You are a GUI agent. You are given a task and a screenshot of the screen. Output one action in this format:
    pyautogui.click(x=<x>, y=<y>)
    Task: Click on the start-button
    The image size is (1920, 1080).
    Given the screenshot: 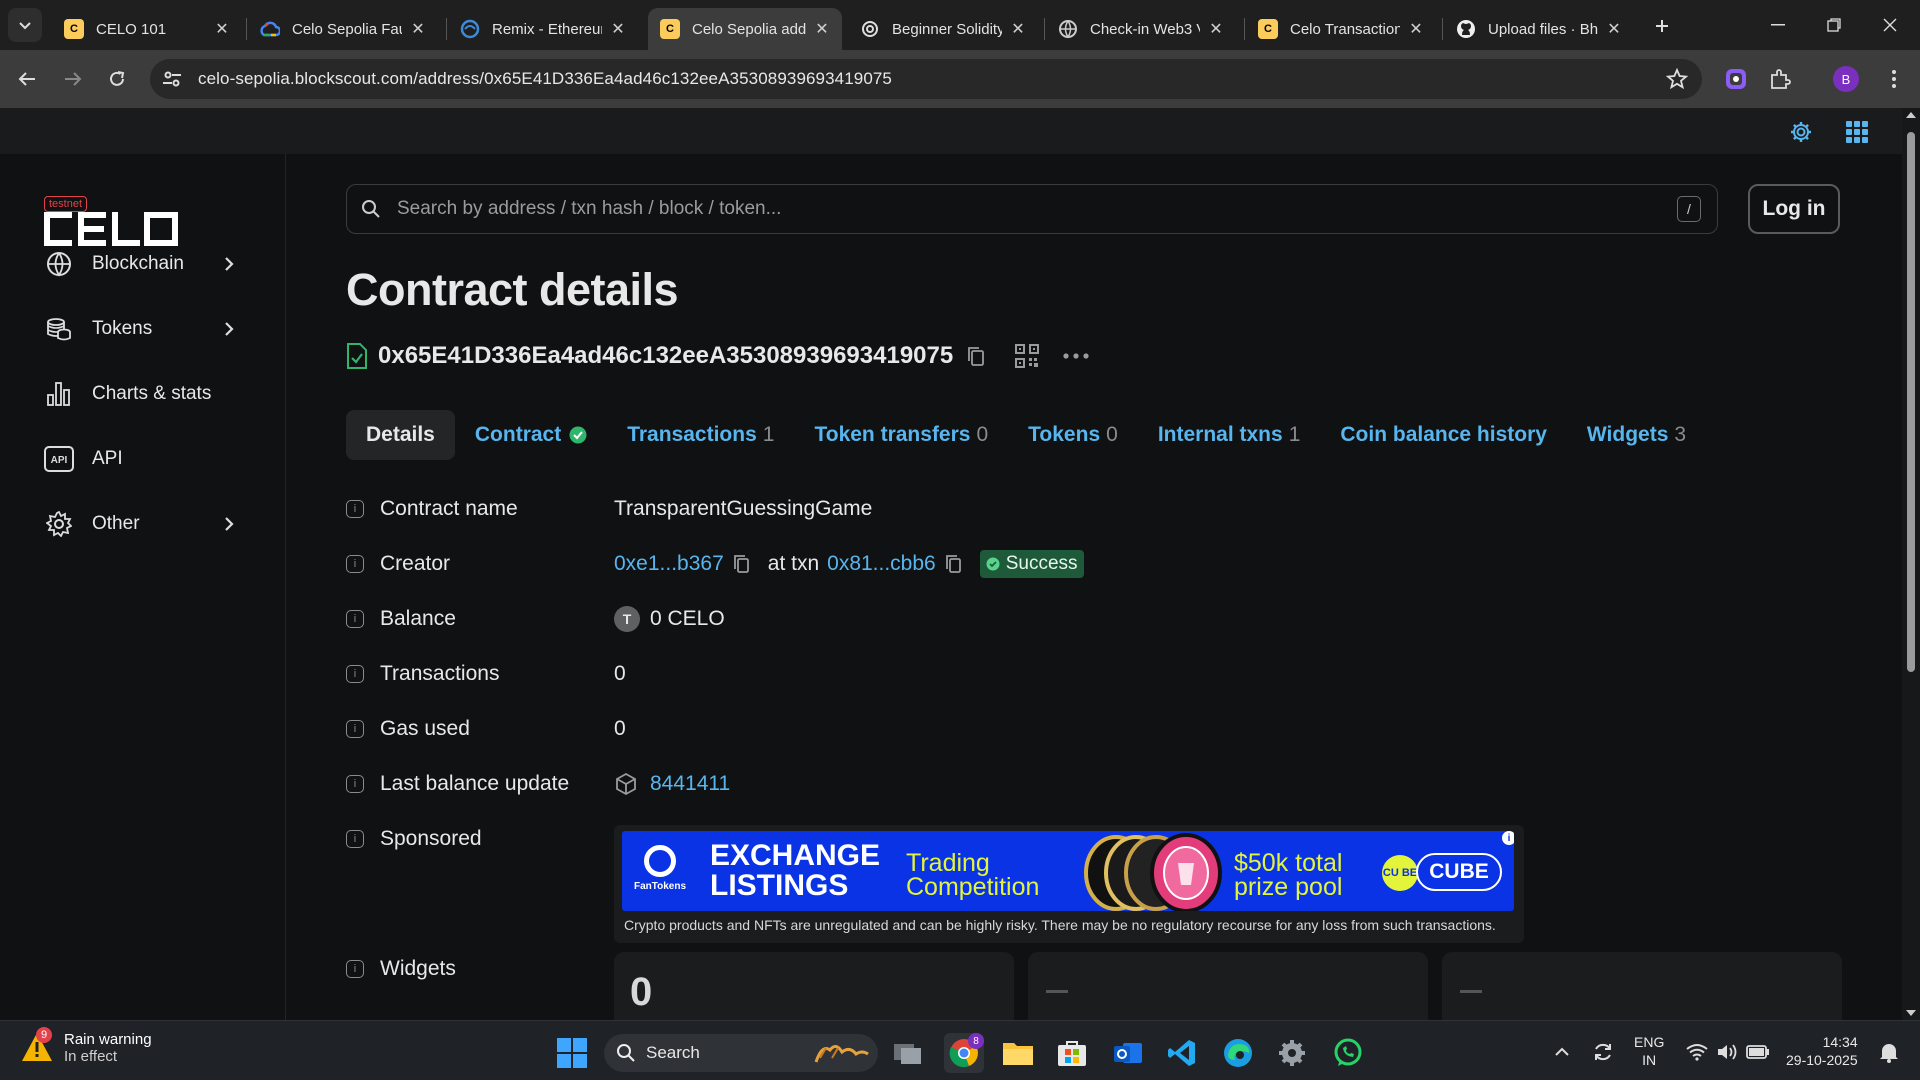 What is the action you would take?
    pyautogui.click(x=572, y=1053)
    